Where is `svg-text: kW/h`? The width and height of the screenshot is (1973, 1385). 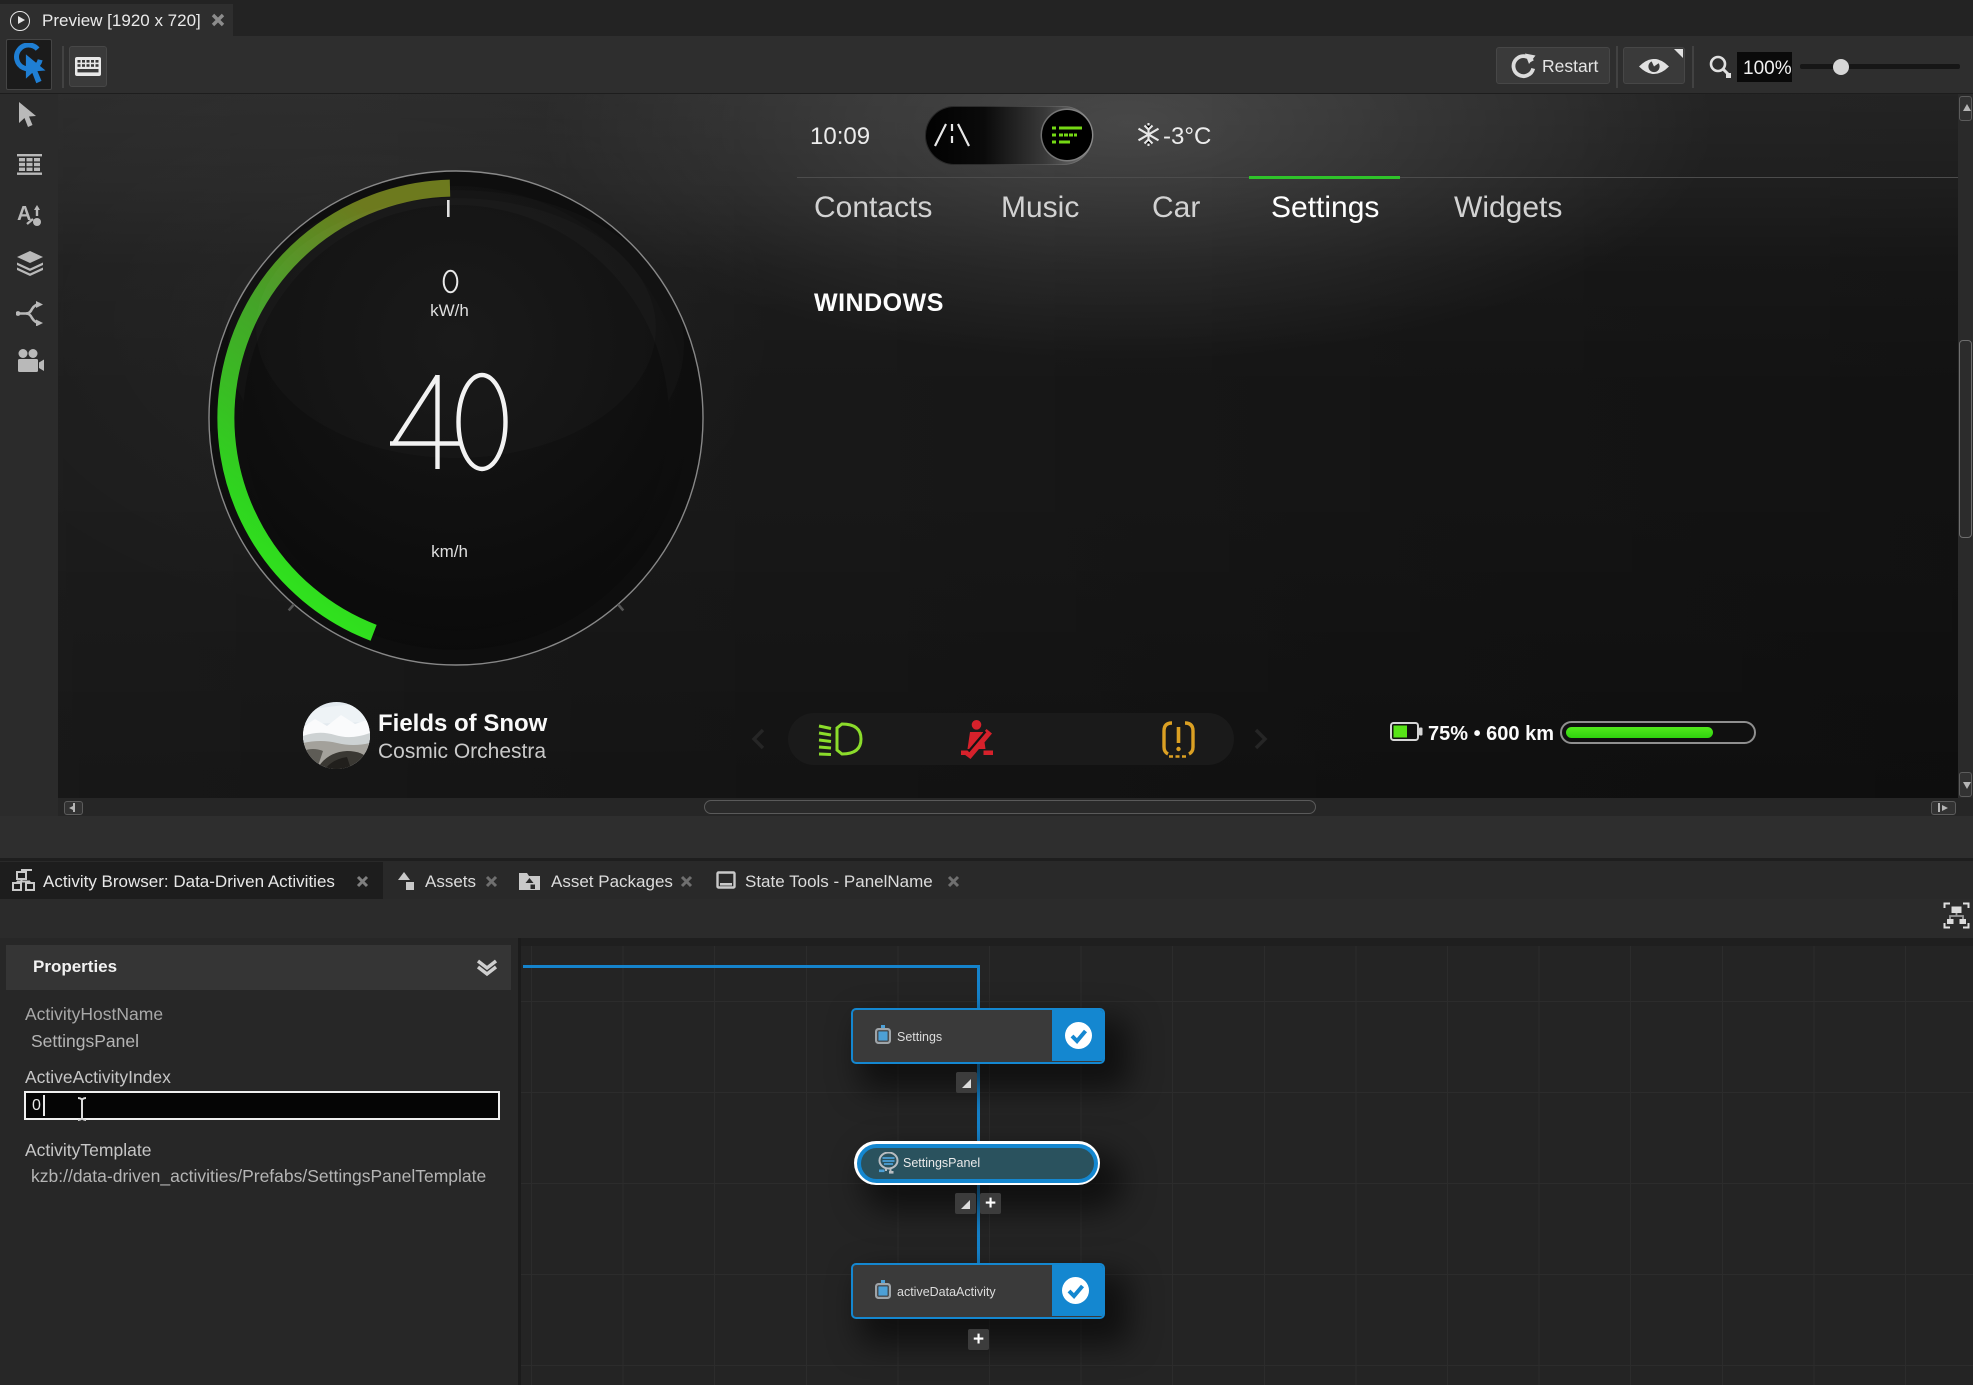 svg-text: kW/h is located at coordinates (449, 310).